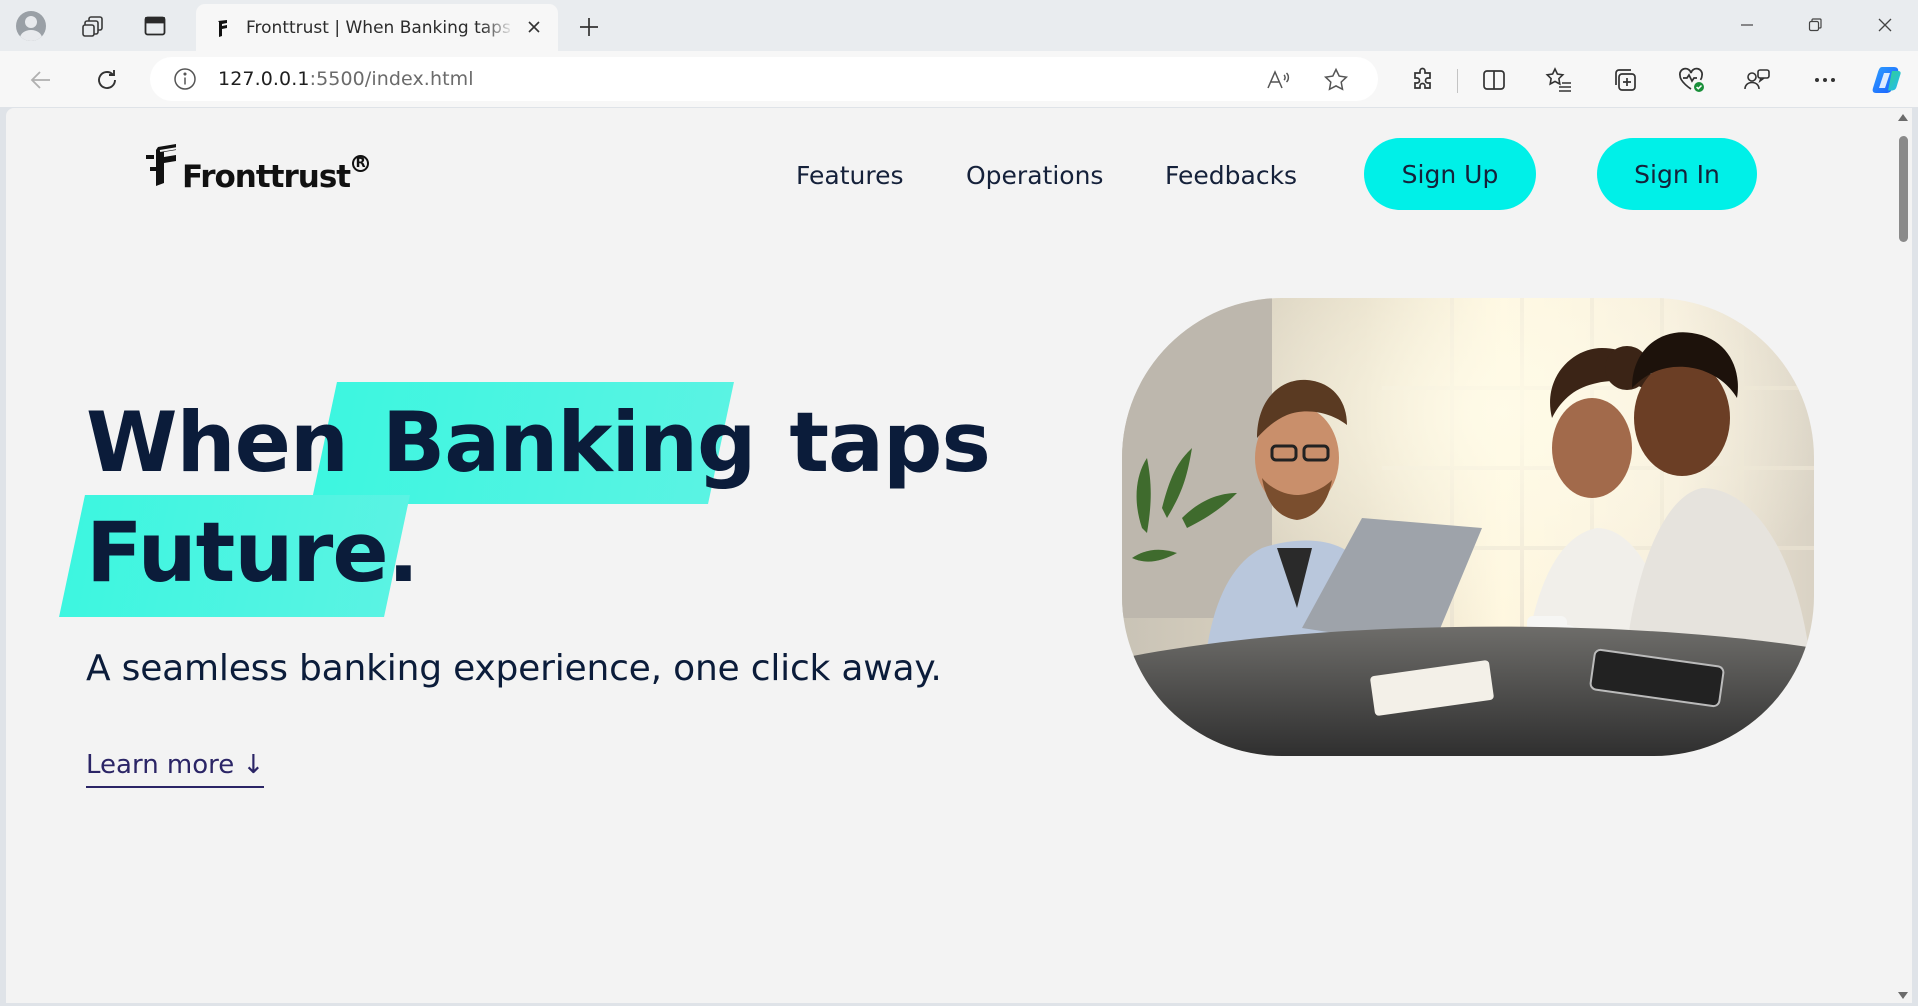  What do you see at coordinates (266, 177) in the screenshot?
I see `brand-name: Fronttrust` at bounding box center [266, 177].